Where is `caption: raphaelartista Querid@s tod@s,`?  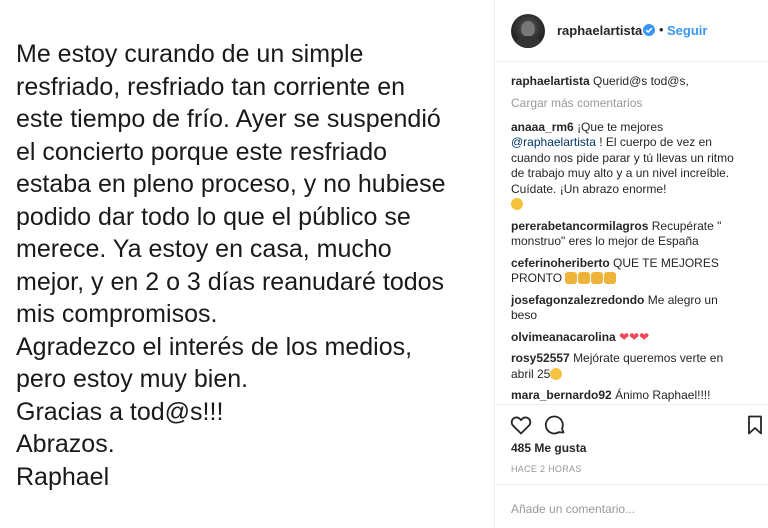 caption: raphaelartista Querid@s tod@s, is located at coordinates (629, 82).